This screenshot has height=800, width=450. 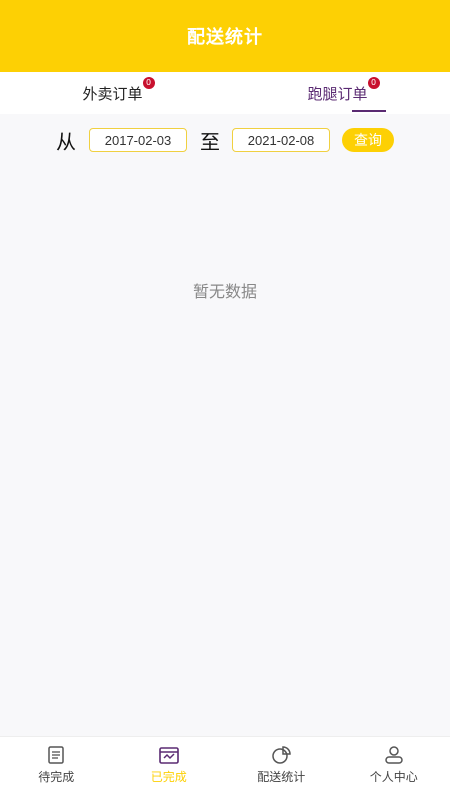 I want to click on from-label: 从, so click(x=66, y=141).